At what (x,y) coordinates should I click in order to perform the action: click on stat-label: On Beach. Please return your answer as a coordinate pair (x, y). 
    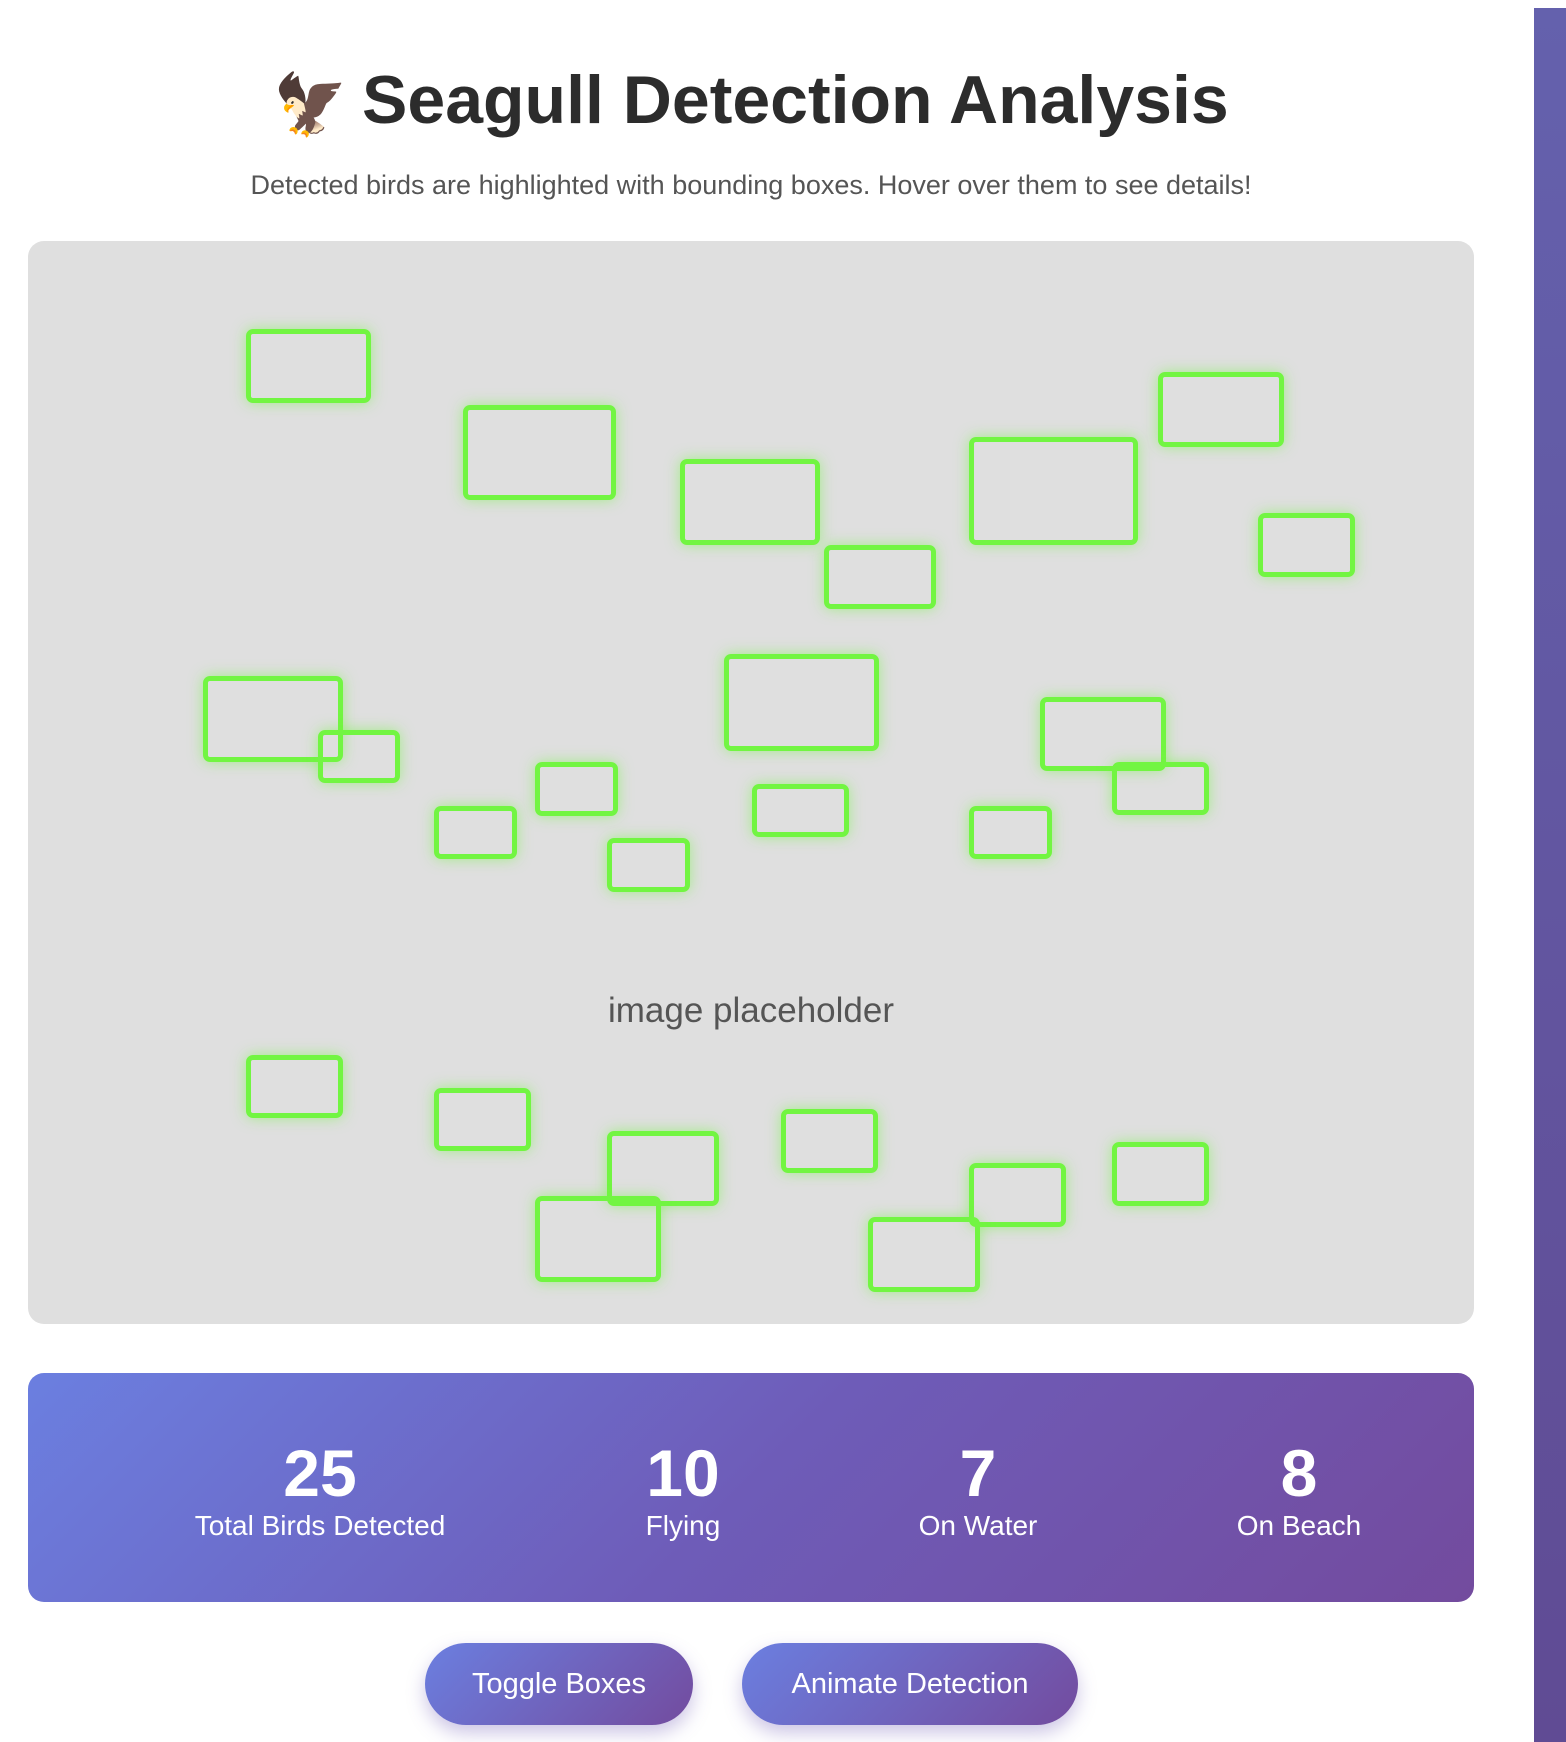
    Looking at the image, I should click on (1299, 1525).